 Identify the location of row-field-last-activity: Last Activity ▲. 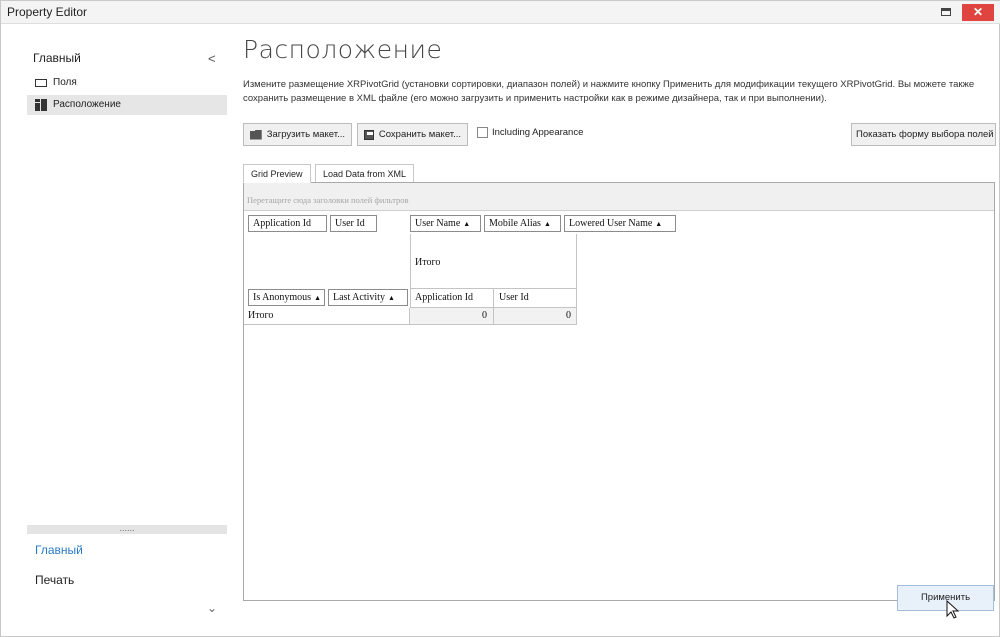
(368, 297).